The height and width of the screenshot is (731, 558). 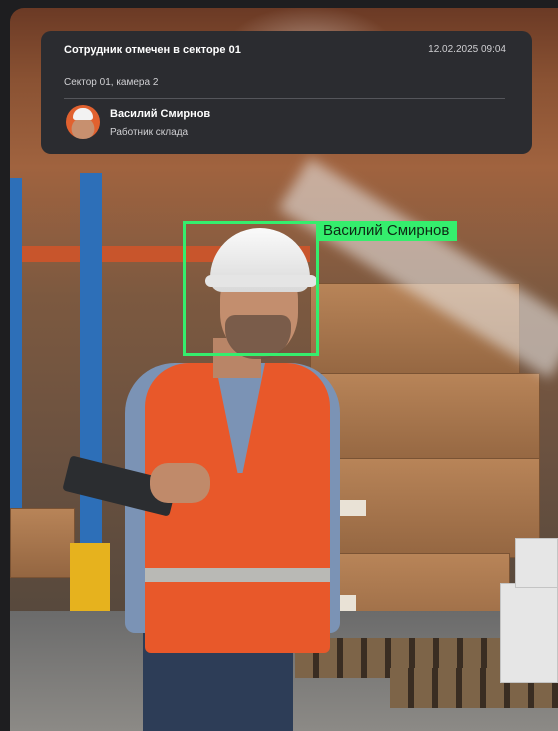 I want to click on user-role: Работник склада, so click(x=149, y=132).